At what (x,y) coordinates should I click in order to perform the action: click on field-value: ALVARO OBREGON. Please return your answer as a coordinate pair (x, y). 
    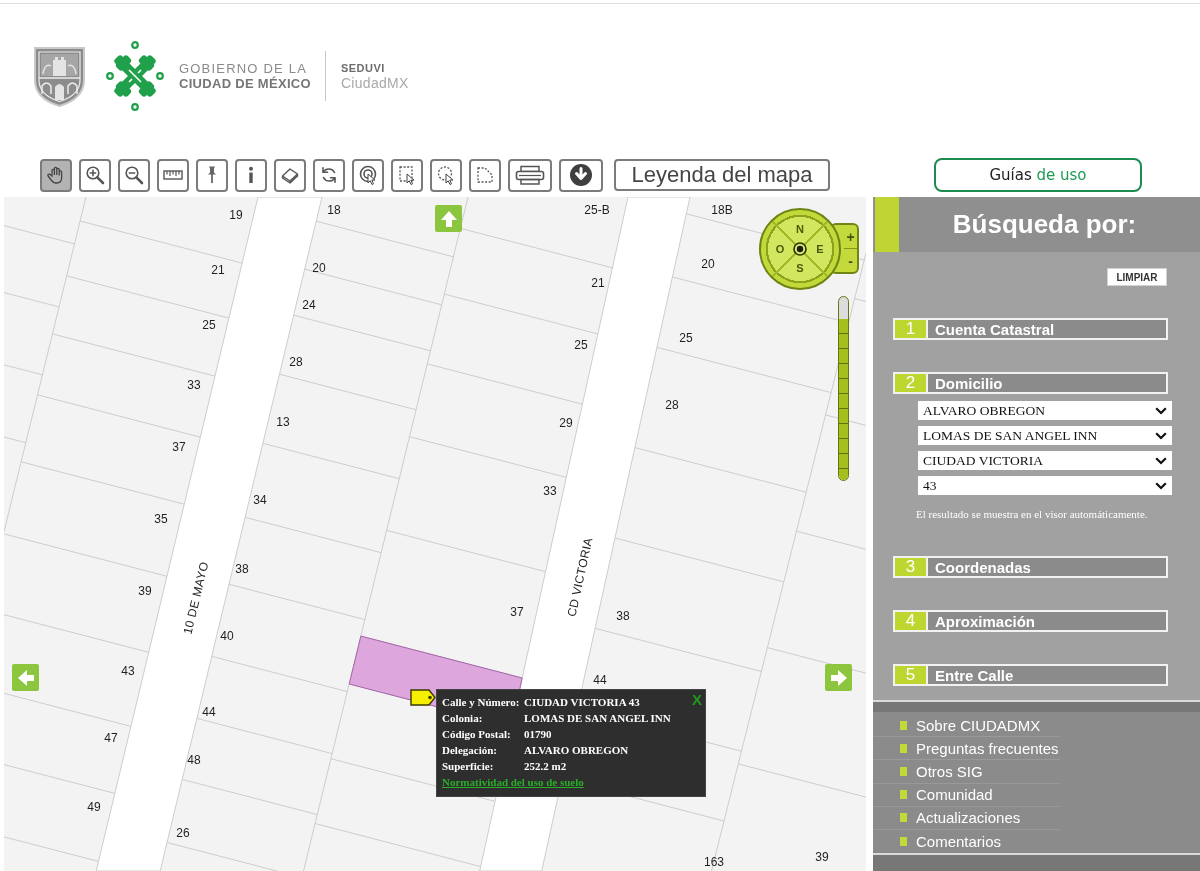
    Looking at the image, I should click on (576, 750).